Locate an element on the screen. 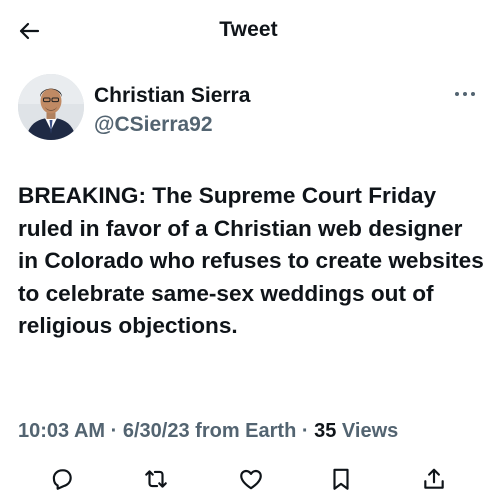 This screenshot has height=500, width=497. page-title: Tweet is located at coordinates (248, 29).